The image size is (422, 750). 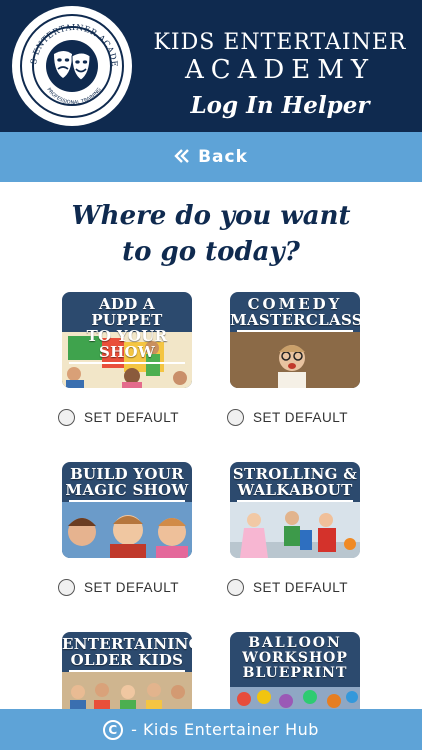 What do you see at coordinates (295, 673) in the screenshot?
I see `card-title-line-3: BLUEPRINT` at bounding box center [295, 673].